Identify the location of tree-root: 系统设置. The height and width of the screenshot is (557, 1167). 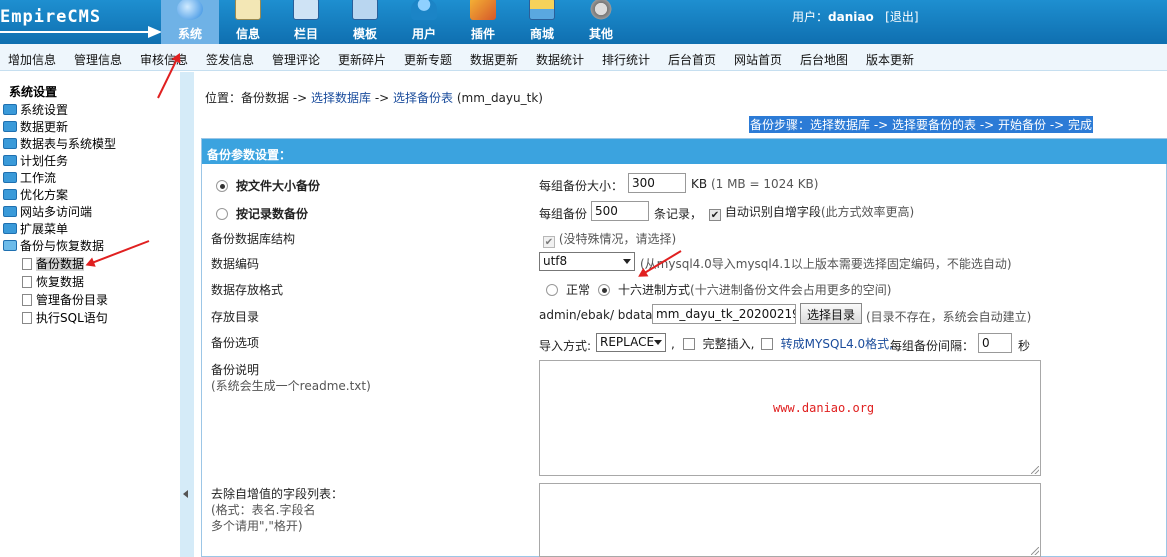
(29, 91).